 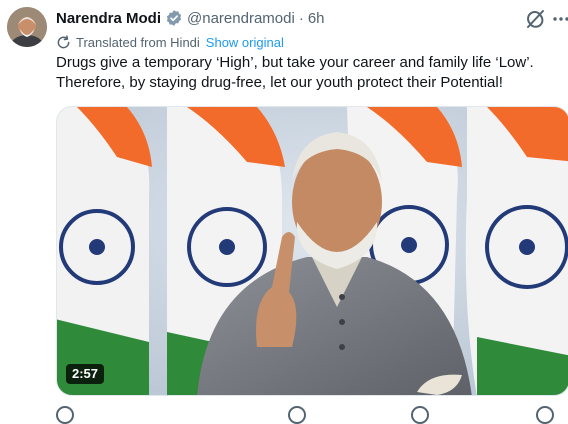 What do you see at coordinates (420, 415) in the screenshot?
I see `like-icon` at bounding box center [420, 415].